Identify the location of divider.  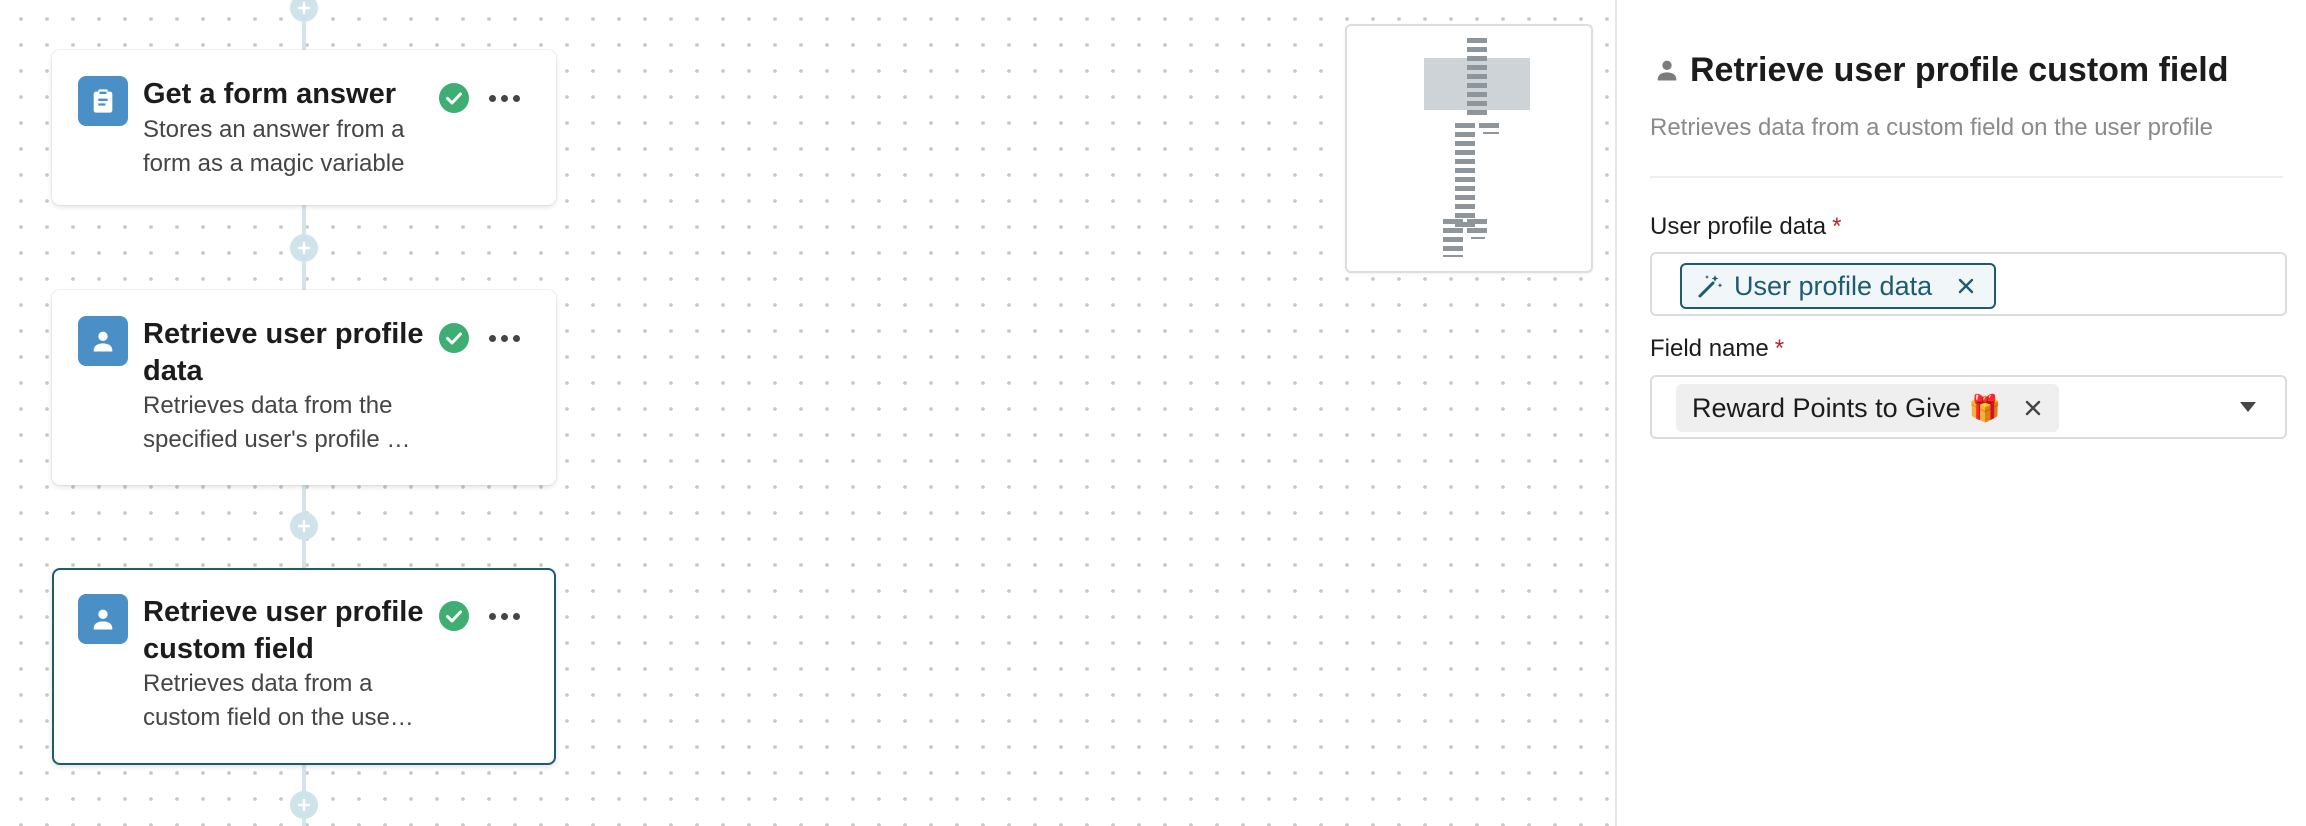
(1966, 177).